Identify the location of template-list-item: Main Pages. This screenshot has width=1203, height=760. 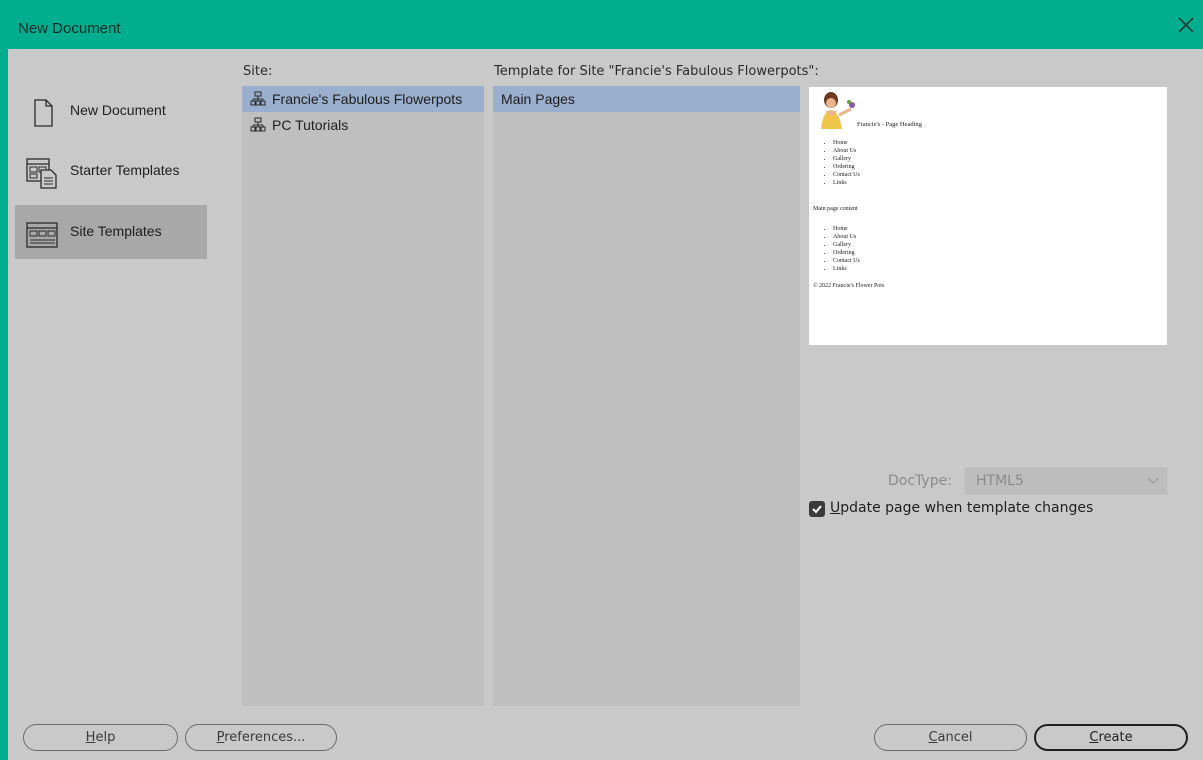
(646, 99).